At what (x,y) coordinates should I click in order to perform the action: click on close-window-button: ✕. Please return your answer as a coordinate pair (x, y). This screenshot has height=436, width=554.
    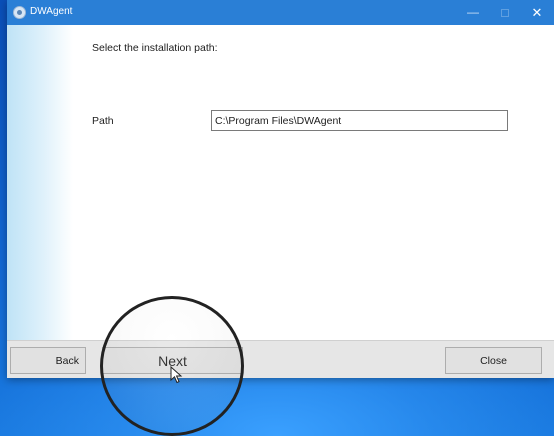
    Looking at the image, I should click on (537, 12).